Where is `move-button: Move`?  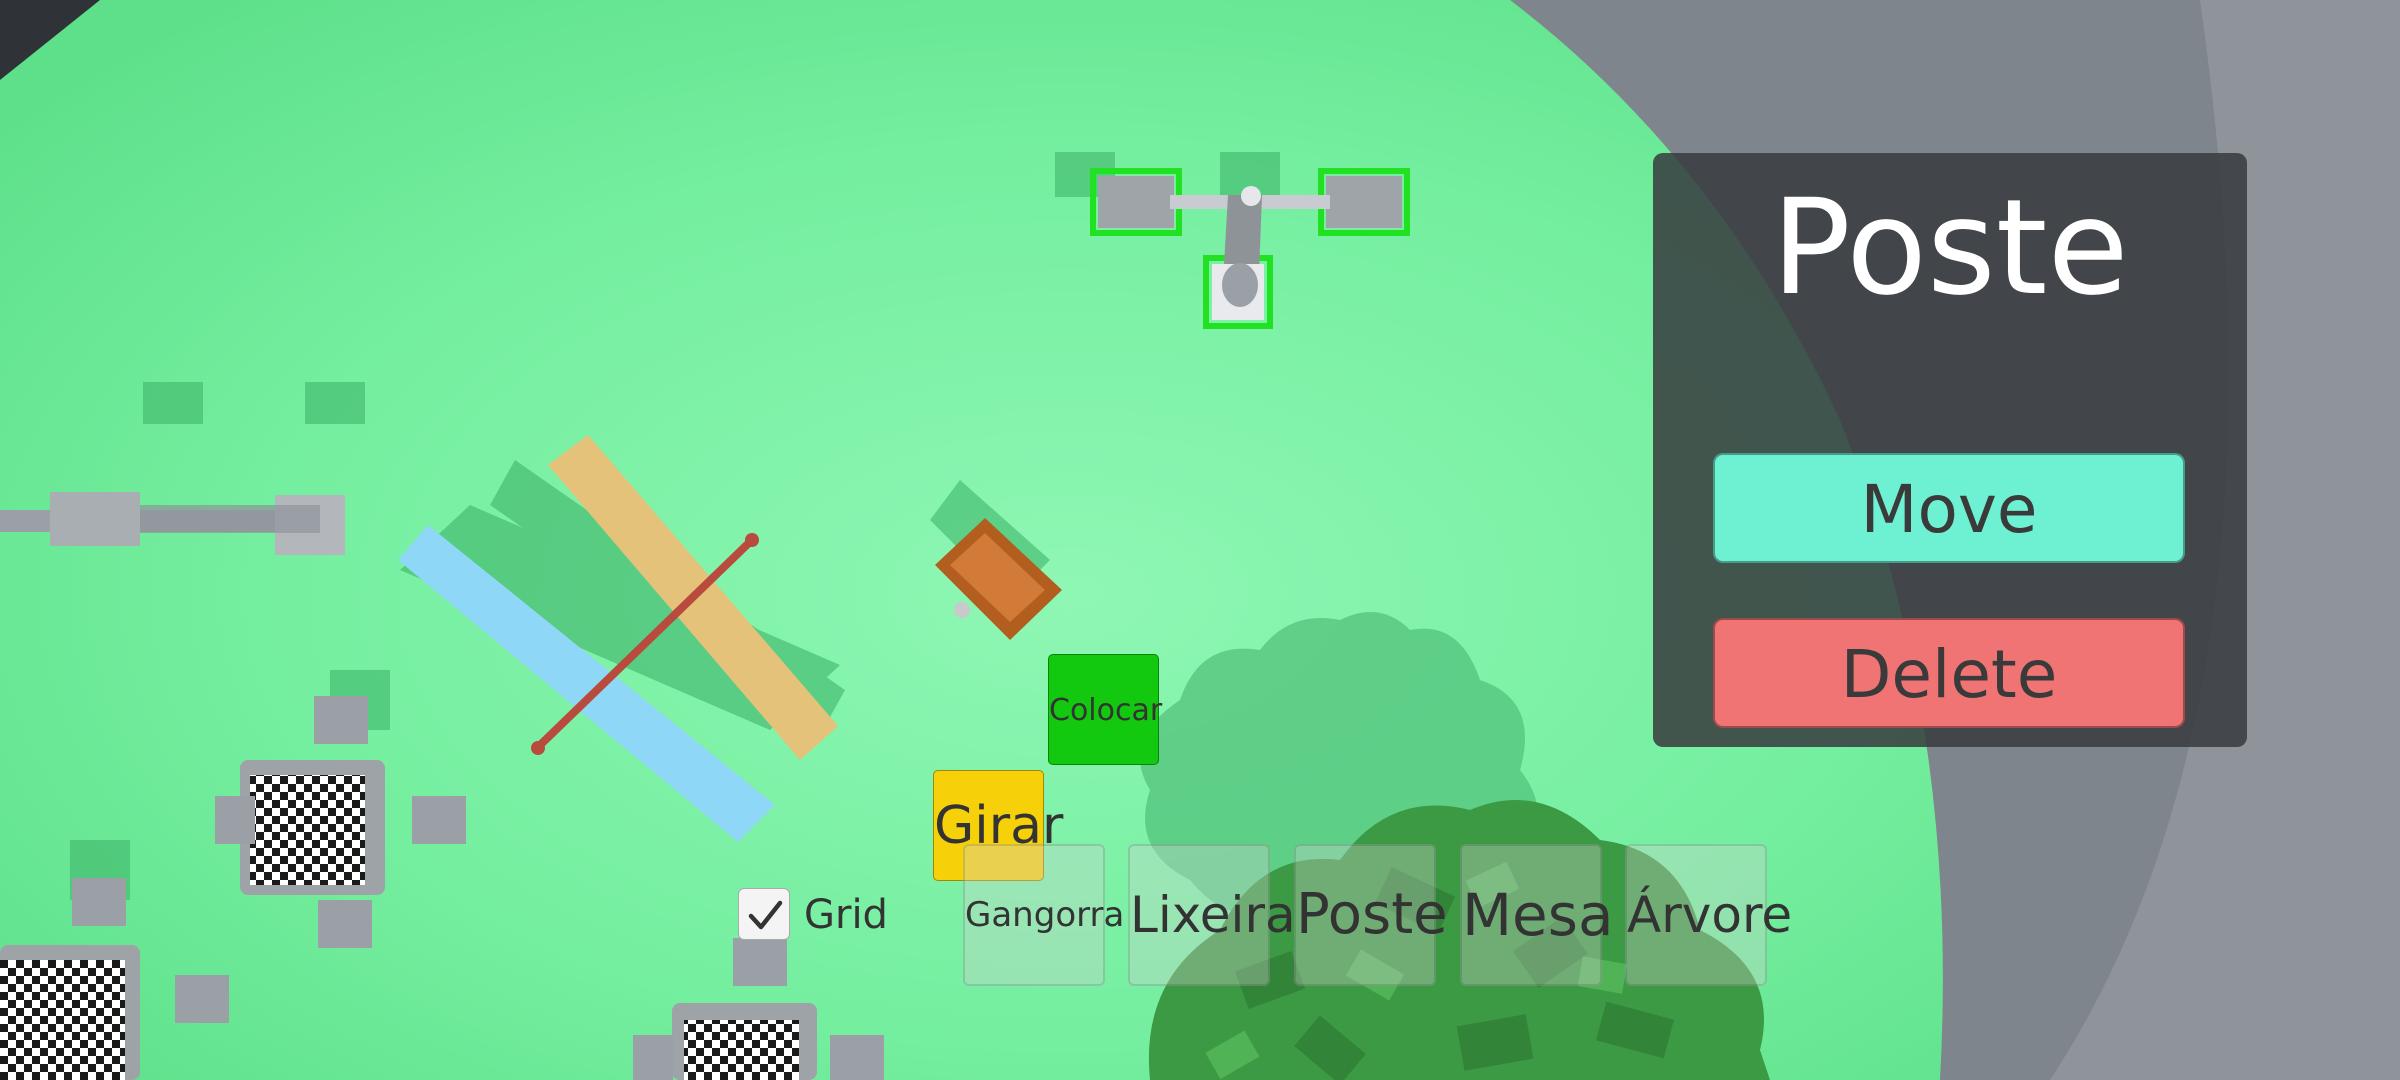 move-button: Move is located at coordinates (1949, 508).